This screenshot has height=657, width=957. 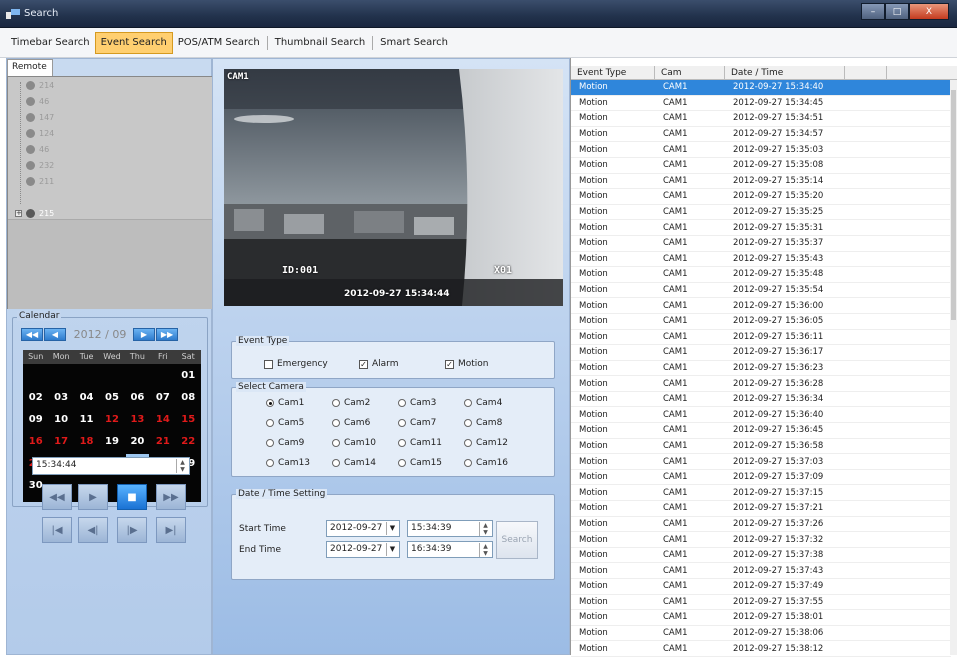 I want to click on tab-pos-atm-search: POS/ATM Search, so click(x=219, y=43).